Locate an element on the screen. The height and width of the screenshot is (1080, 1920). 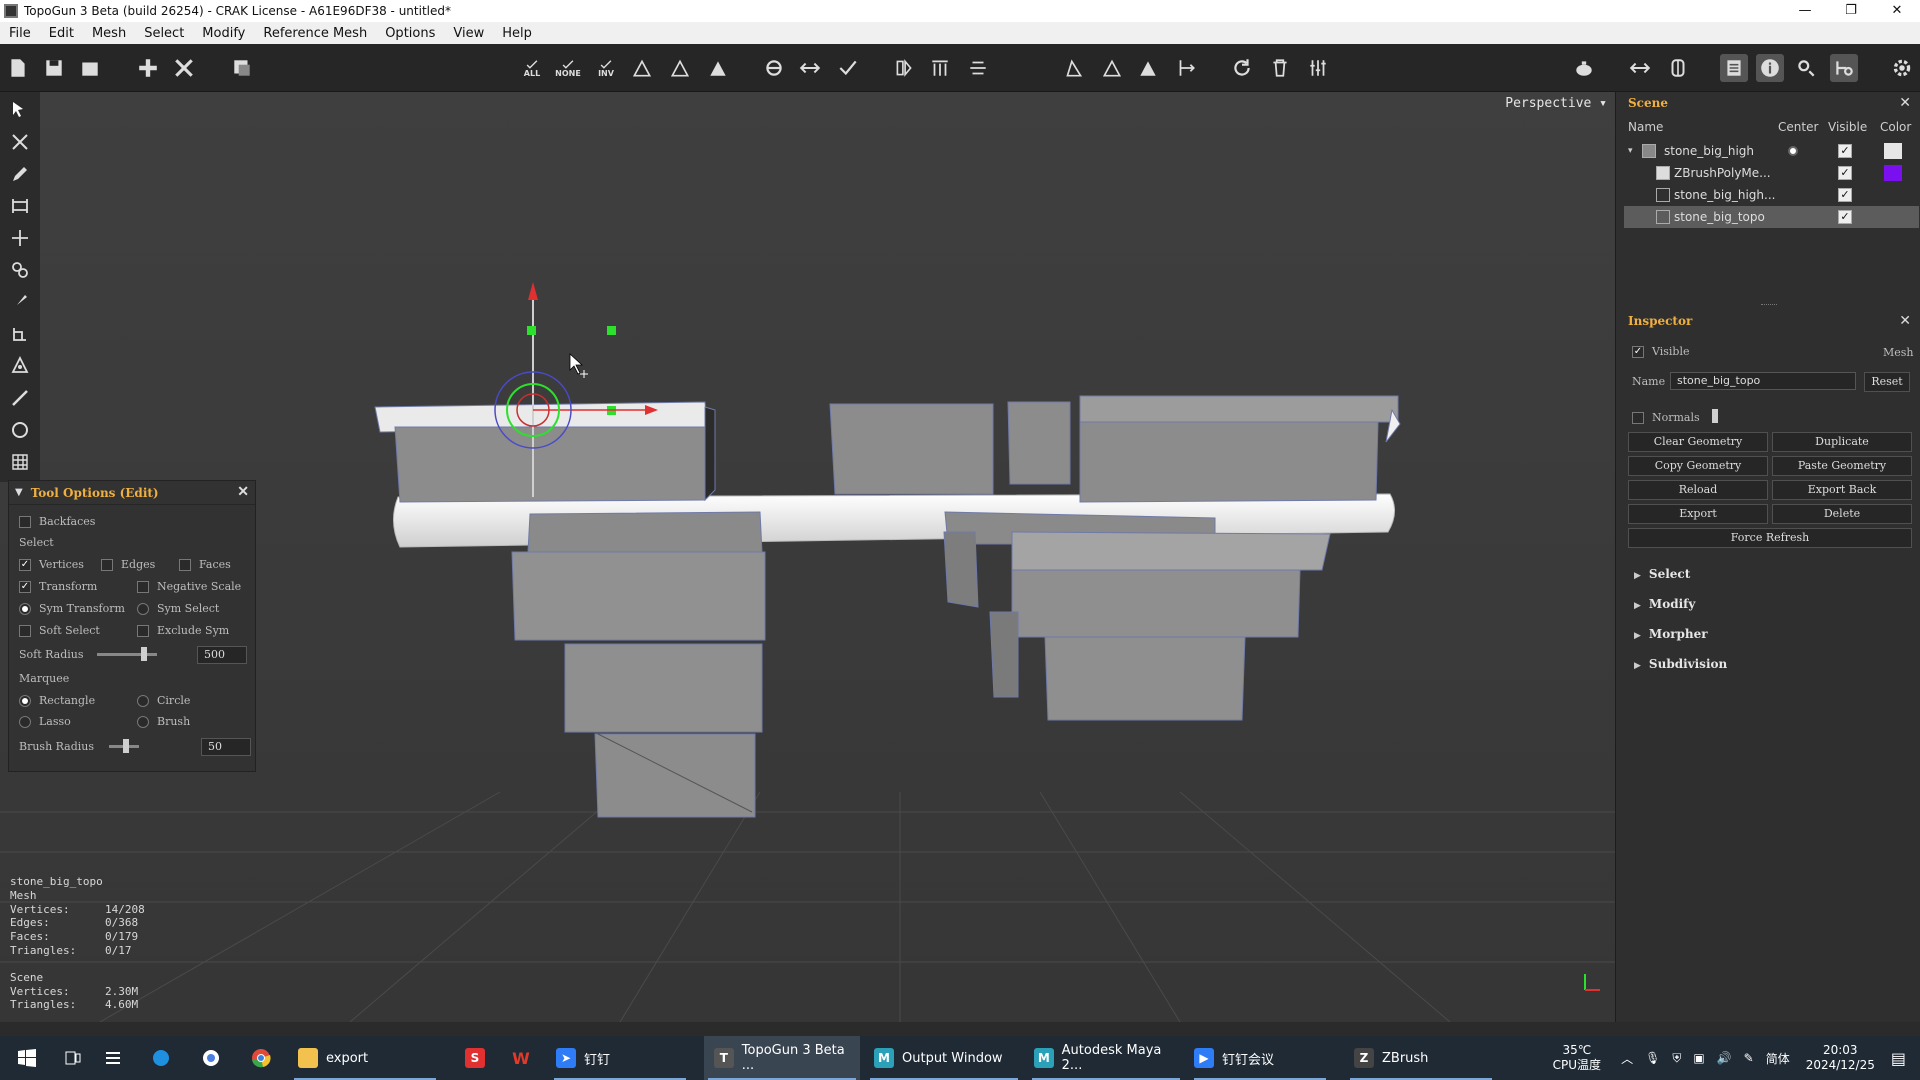
scene-item-stone-big-high: ▾ stone_big_high ✓ is located at coordinates (1771, 151).